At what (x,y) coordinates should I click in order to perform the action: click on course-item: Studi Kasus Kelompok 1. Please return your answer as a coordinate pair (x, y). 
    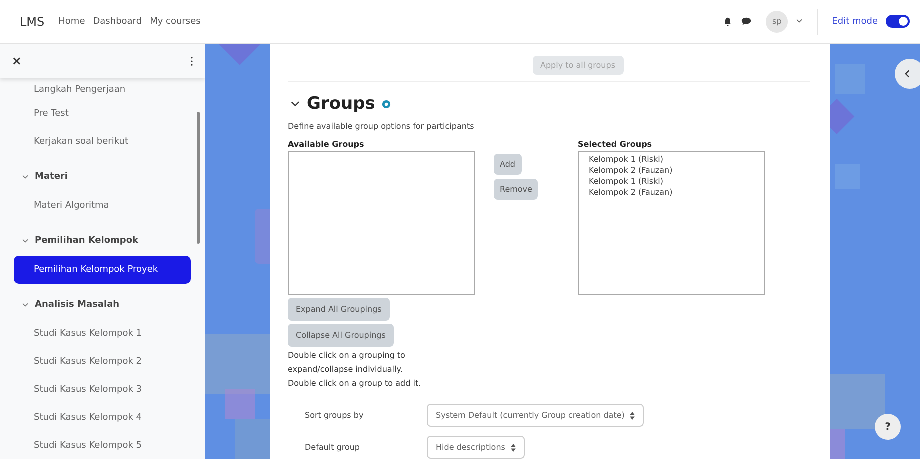
    Looking at the image, I should click on (102, 334).